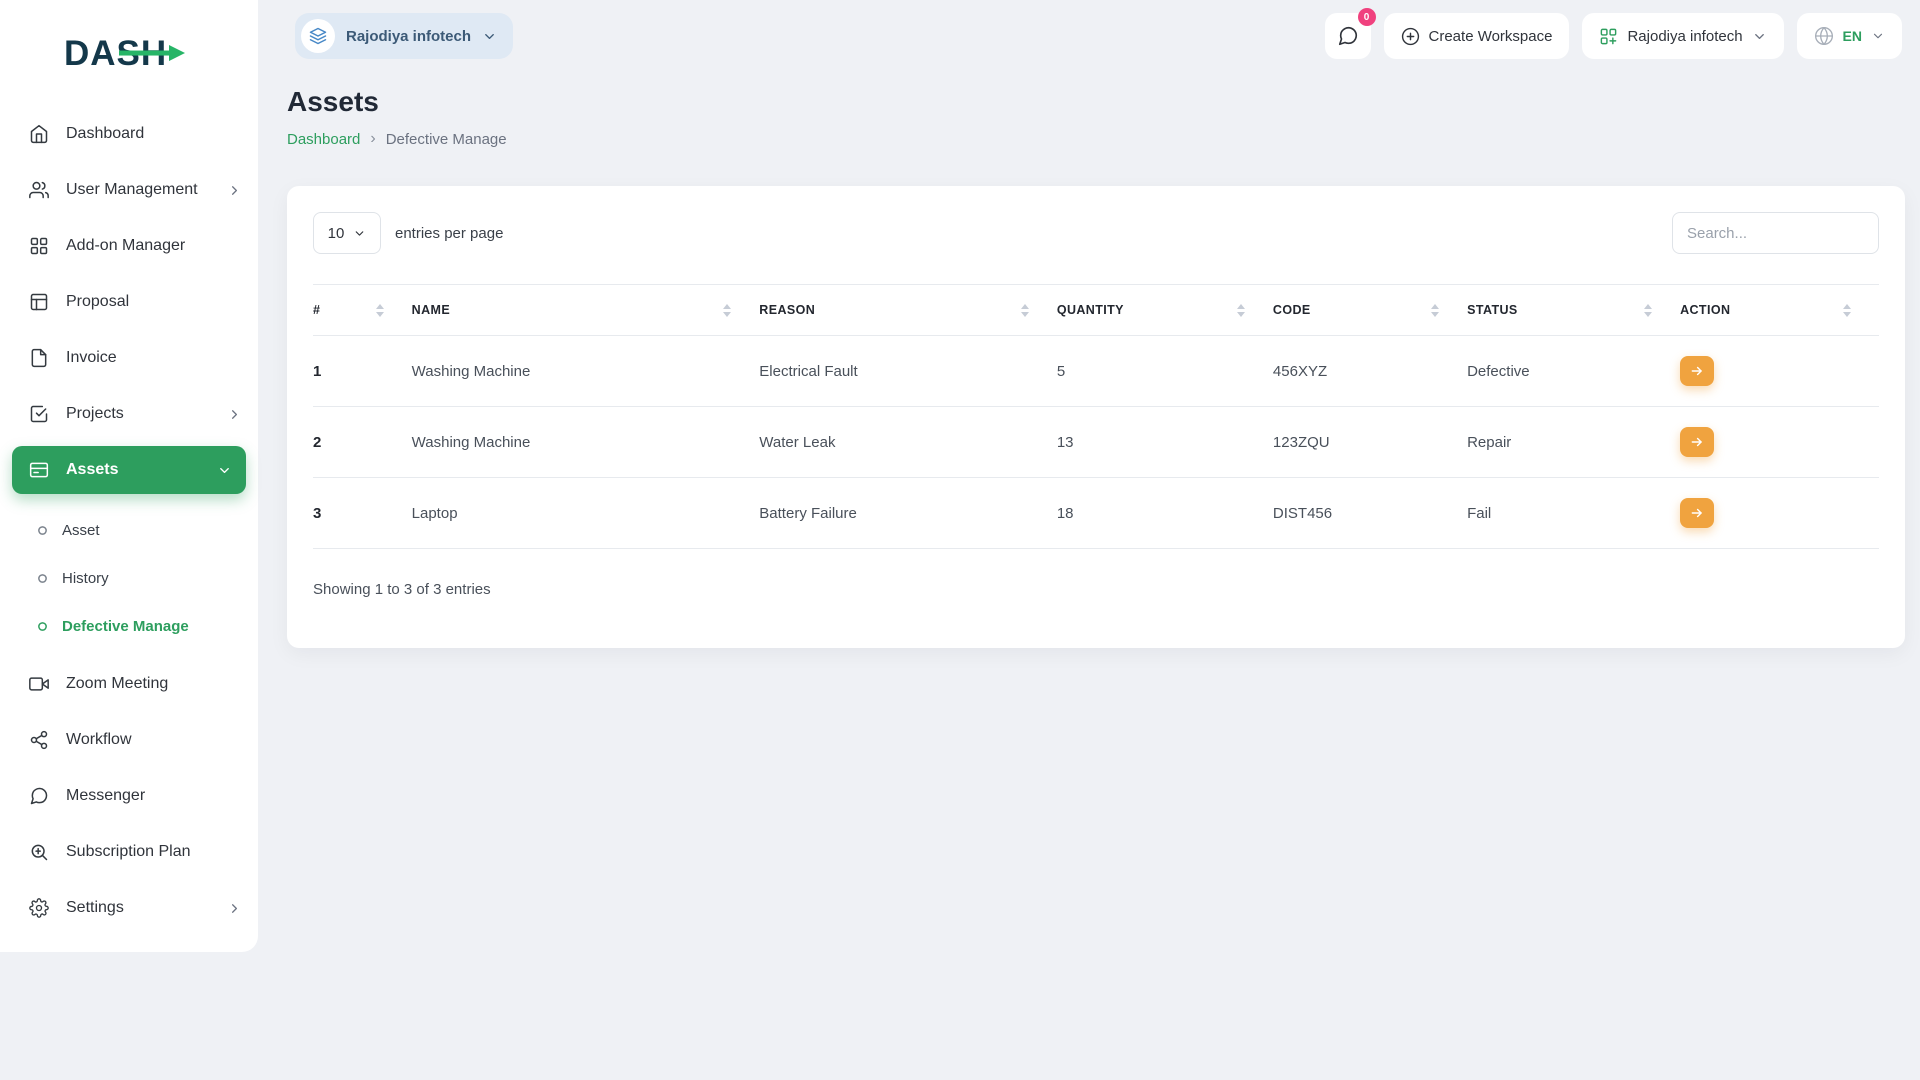 Image resolution: width=1920 pixels, height=1080 pixels. What do you see at coordinates (85, 578) in the screenshot?
I see `submenu-item-label: History` at bounding box center [85, 578].